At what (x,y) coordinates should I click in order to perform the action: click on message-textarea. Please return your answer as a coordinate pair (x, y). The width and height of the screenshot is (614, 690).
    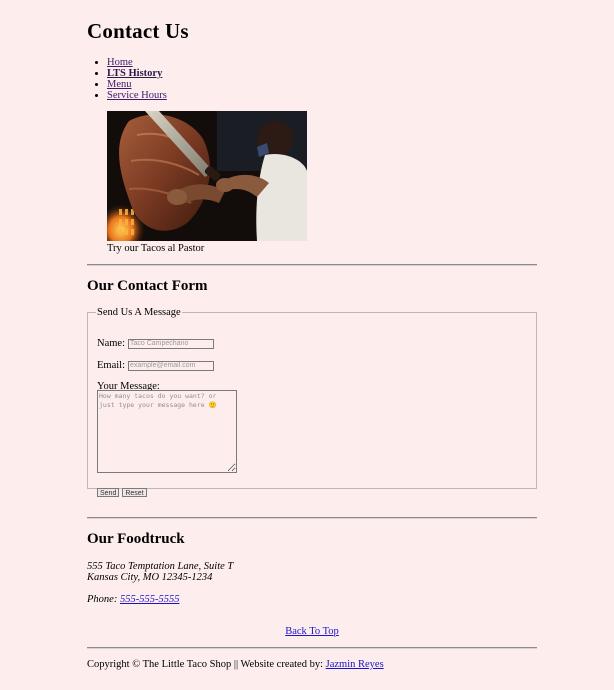
    Looking at the image, I should click on (167, 431).